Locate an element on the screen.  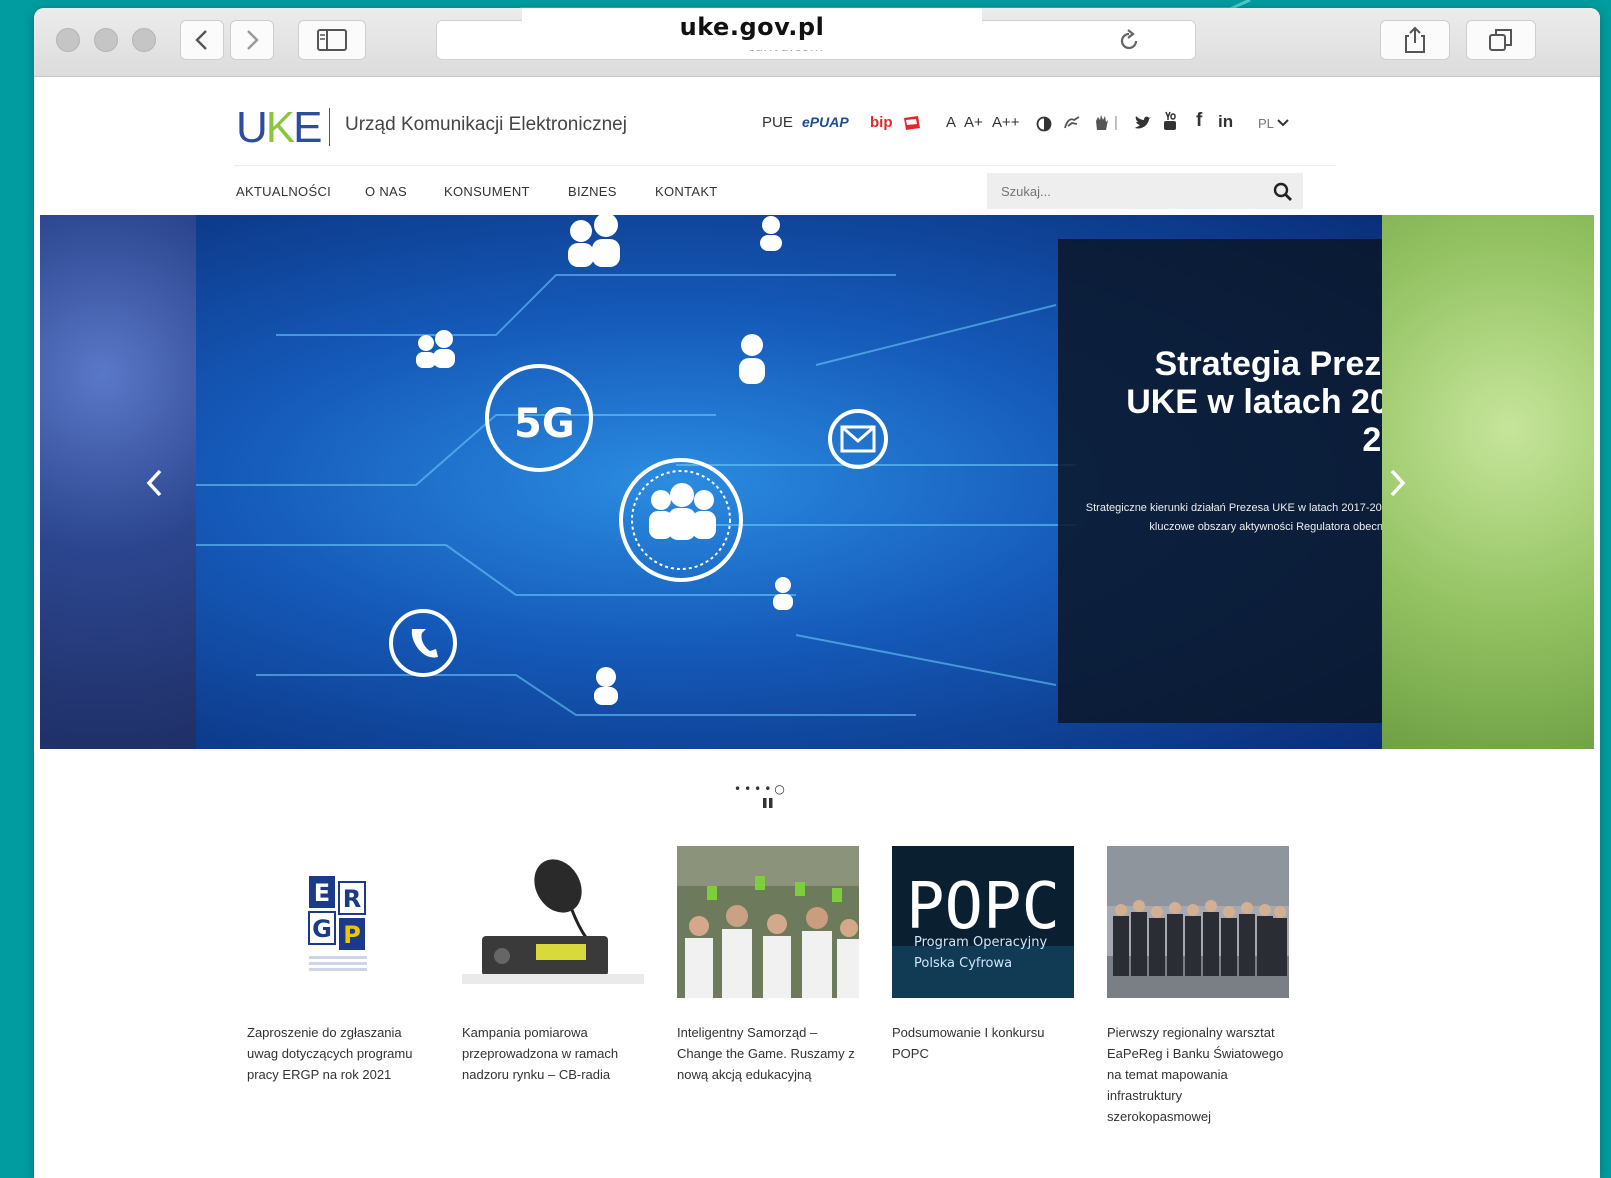
search-box is located at coordinates (1145, 191).